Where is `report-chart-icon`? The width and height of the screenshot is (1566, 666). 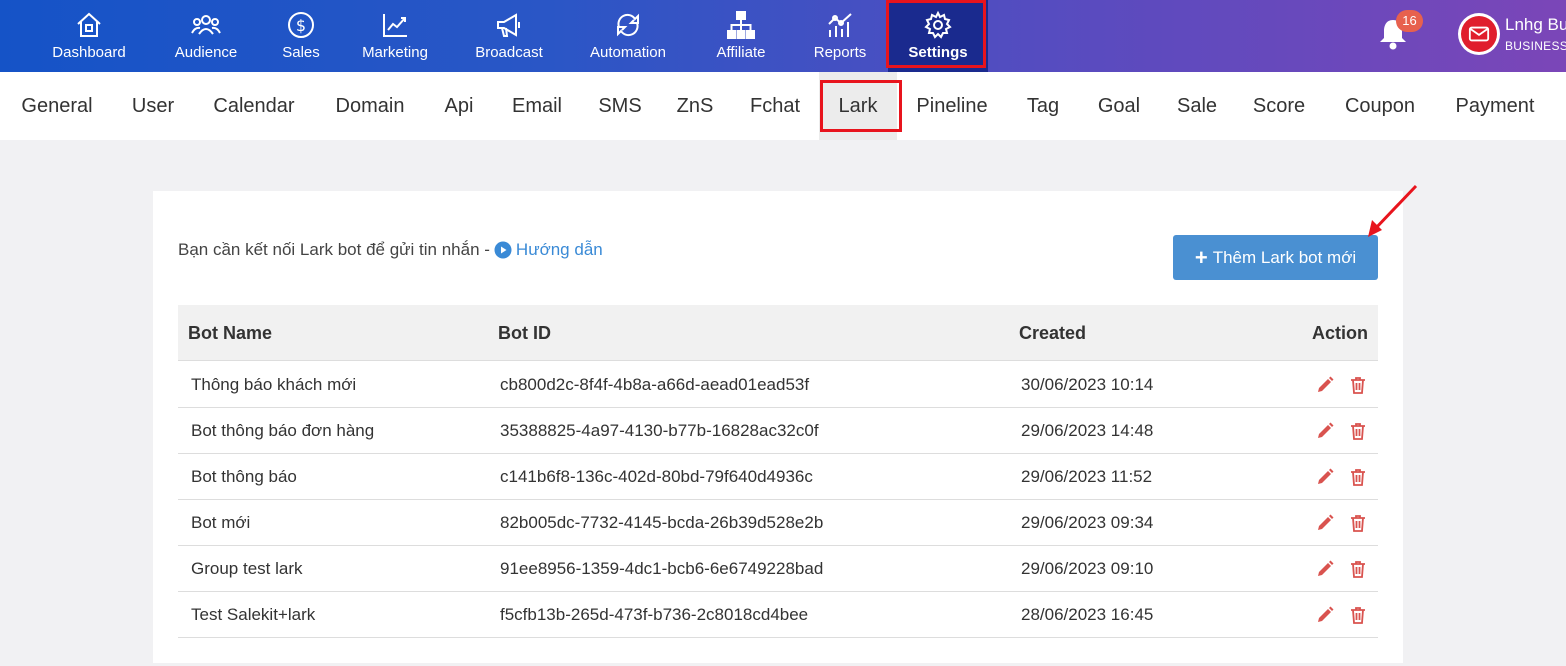
report-chart-icon is located at coordinates (840, 25).